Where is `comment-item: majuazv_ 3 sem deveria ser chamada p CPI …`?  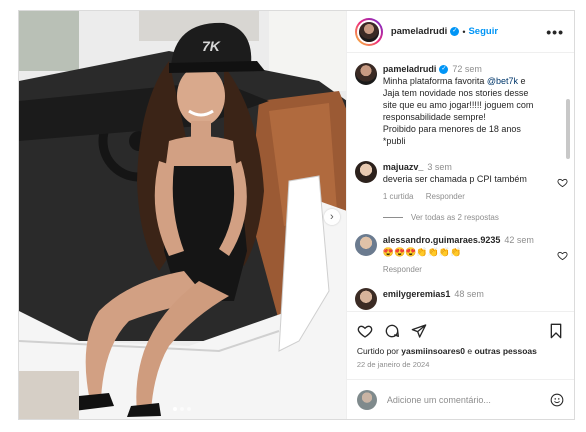 comment-item: majuazv_ 3 sem deveria ser chamada p CPI … is located at coordinates (461, 182).